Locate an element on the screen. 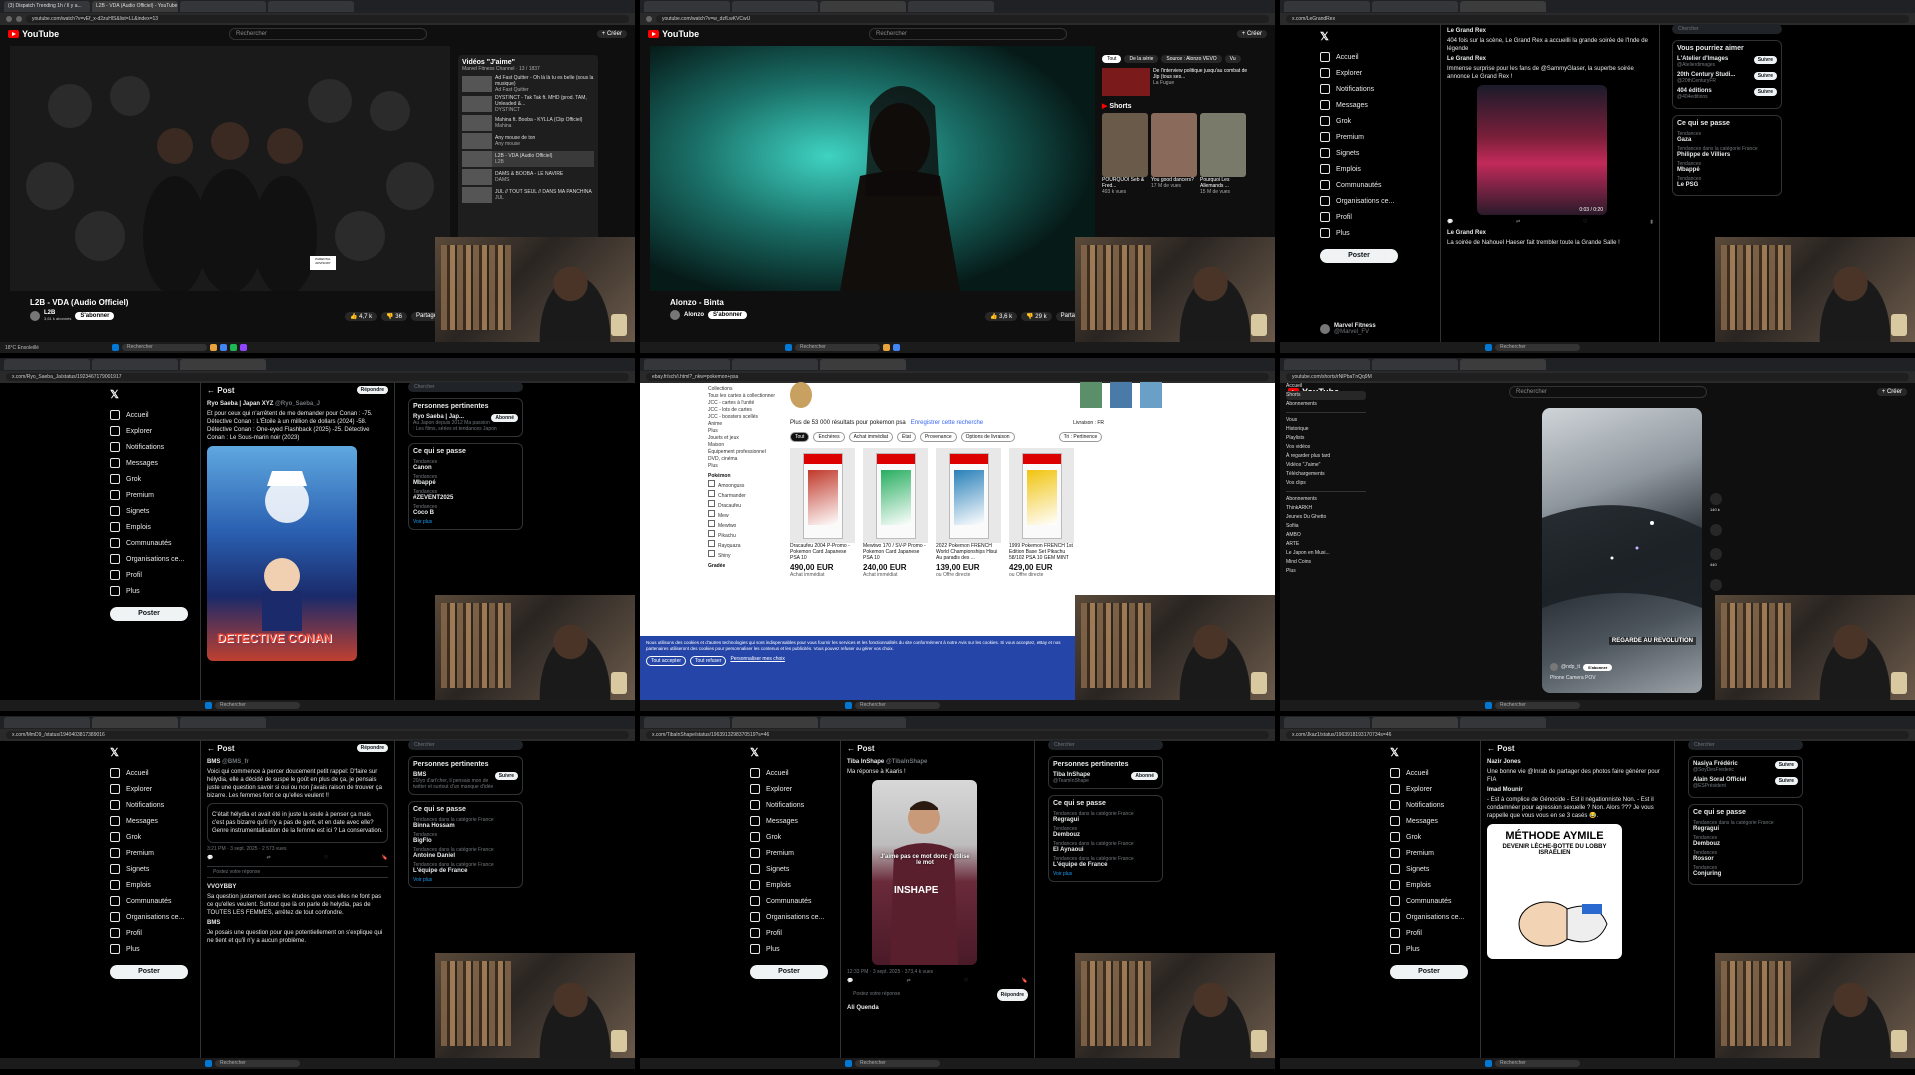  sidebar-item-3: Messages is located at coordinates (1375, 105).